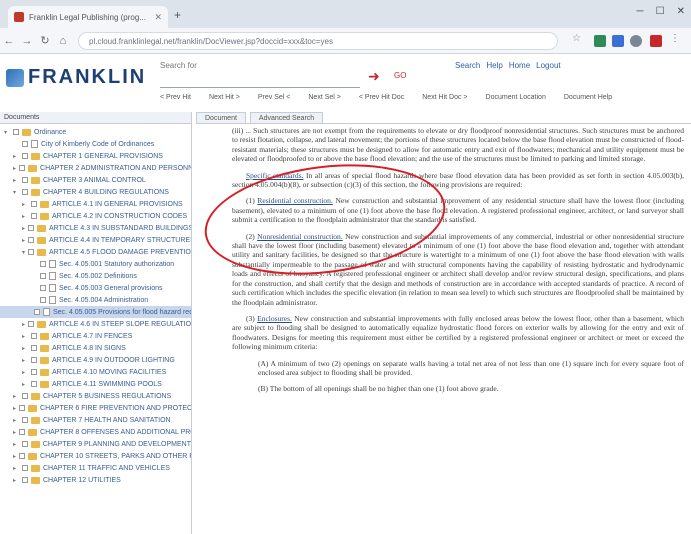  Describe the element at coordinates (588, 100) in the screenshot. I see `document-help-button: Document Help` at that location.